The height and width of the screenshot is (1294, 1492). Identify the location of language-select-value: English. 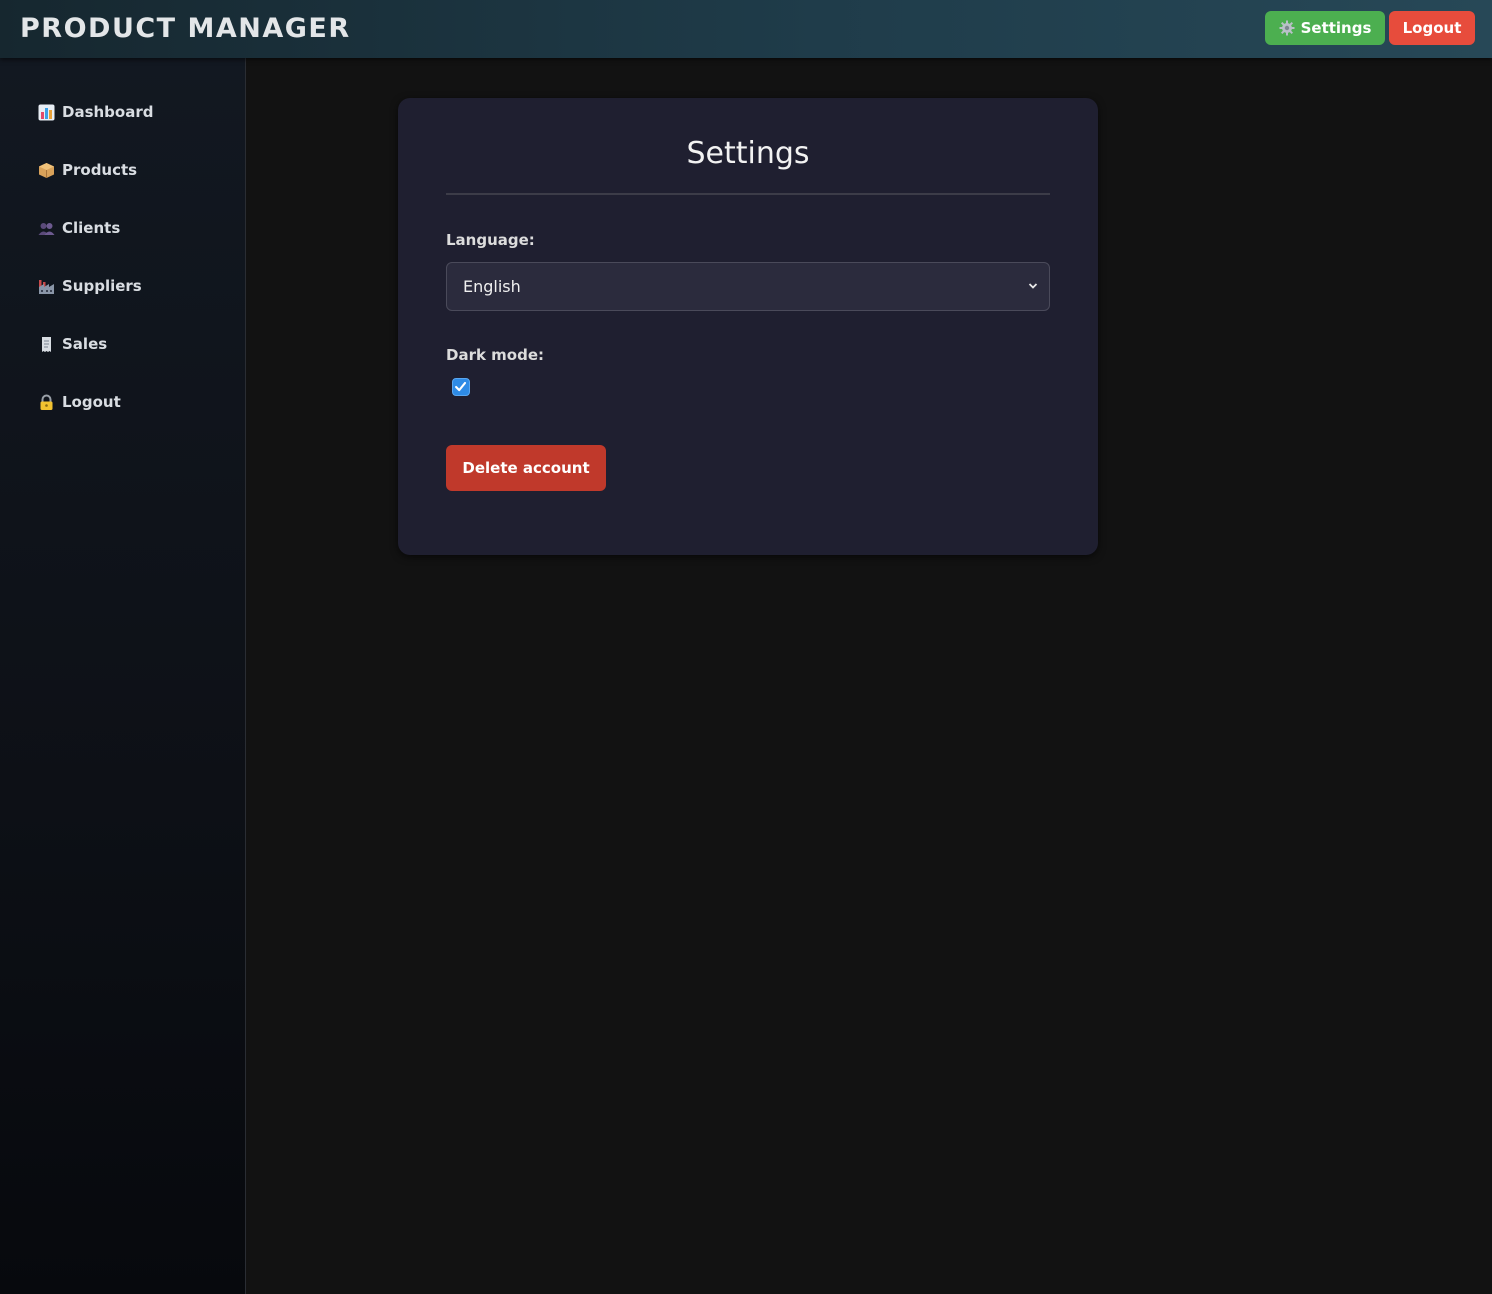
(492, 286).